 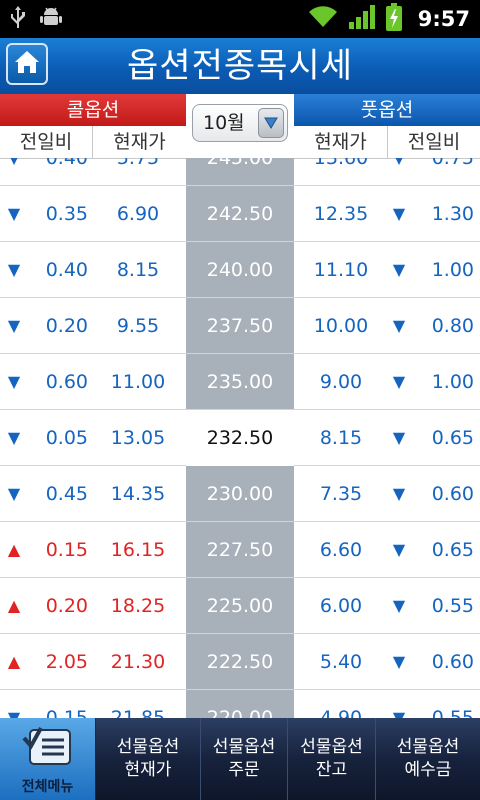 What do you see at coordinates (341, 163) in the screenshot?
I see `put-price: 13.60` at bounding box center [341, 163].